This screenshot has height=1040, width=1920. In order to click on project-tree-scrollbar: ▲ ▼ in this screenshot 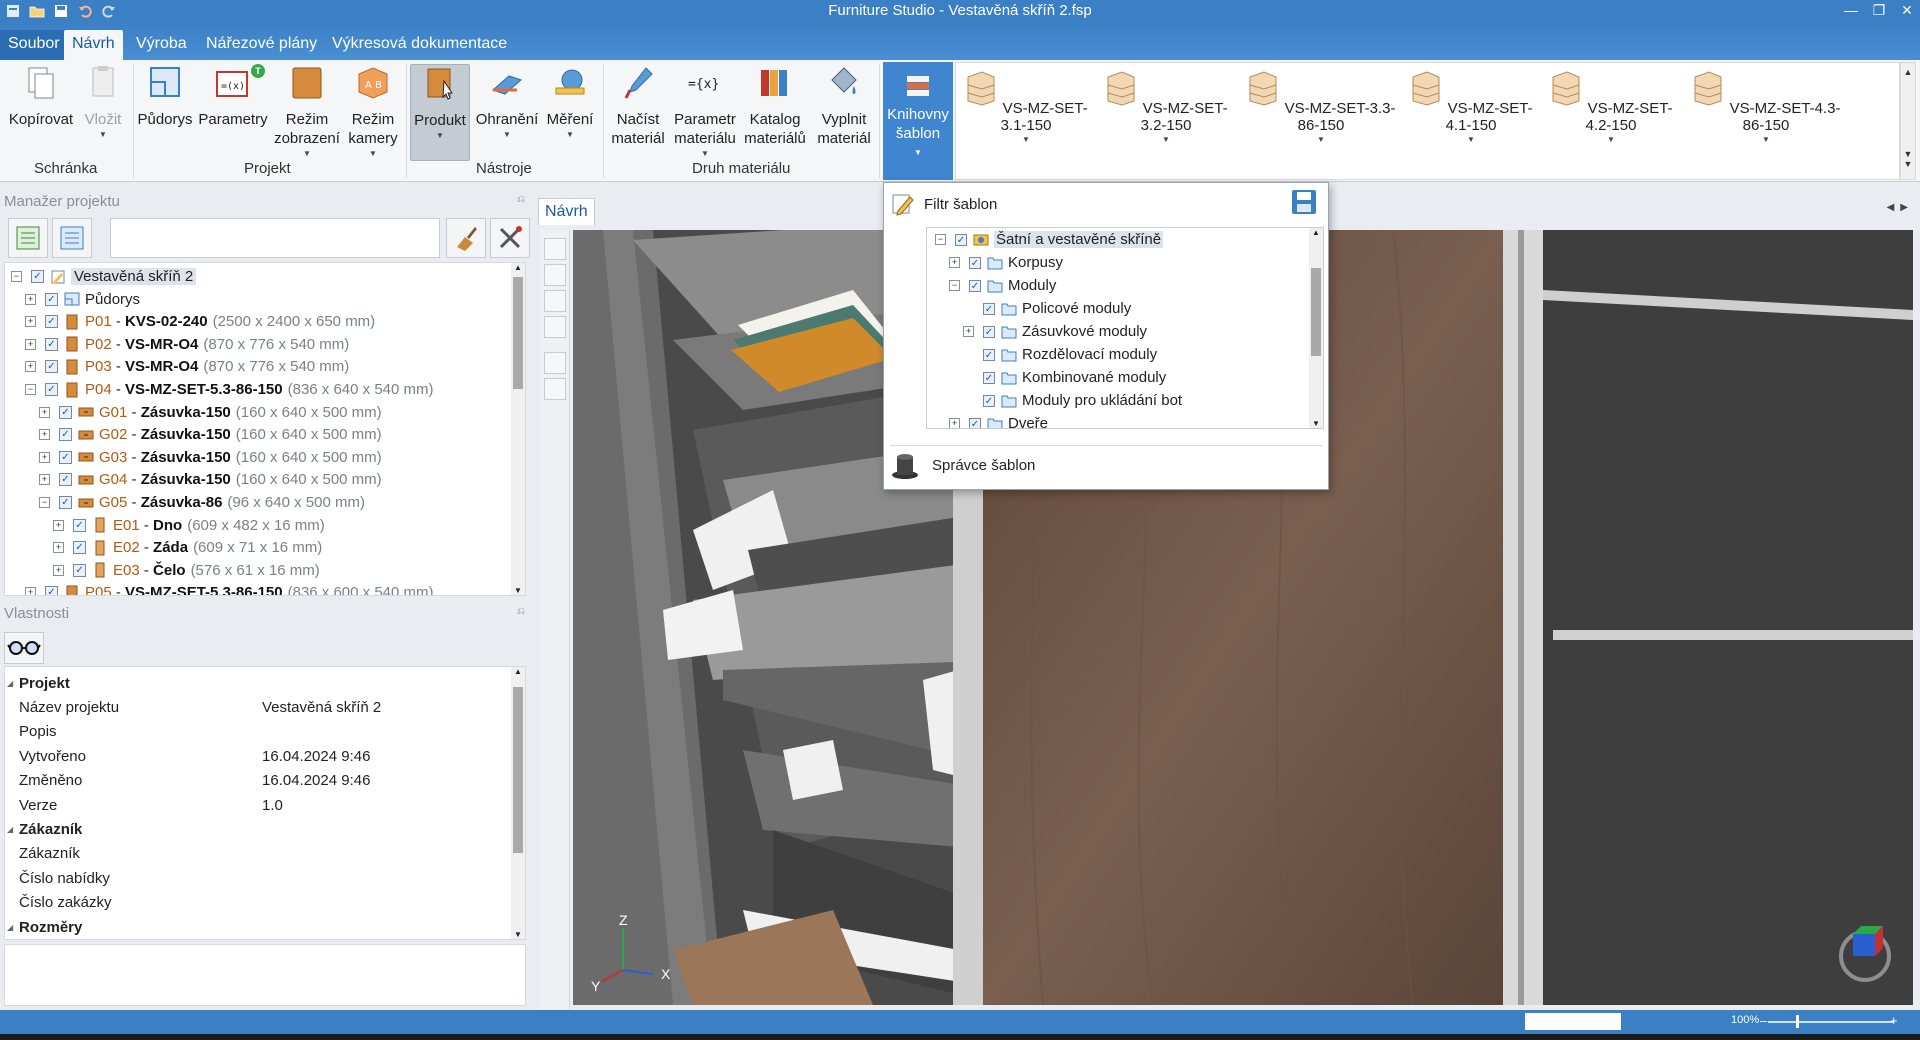, I will do `click(518, 429)`.